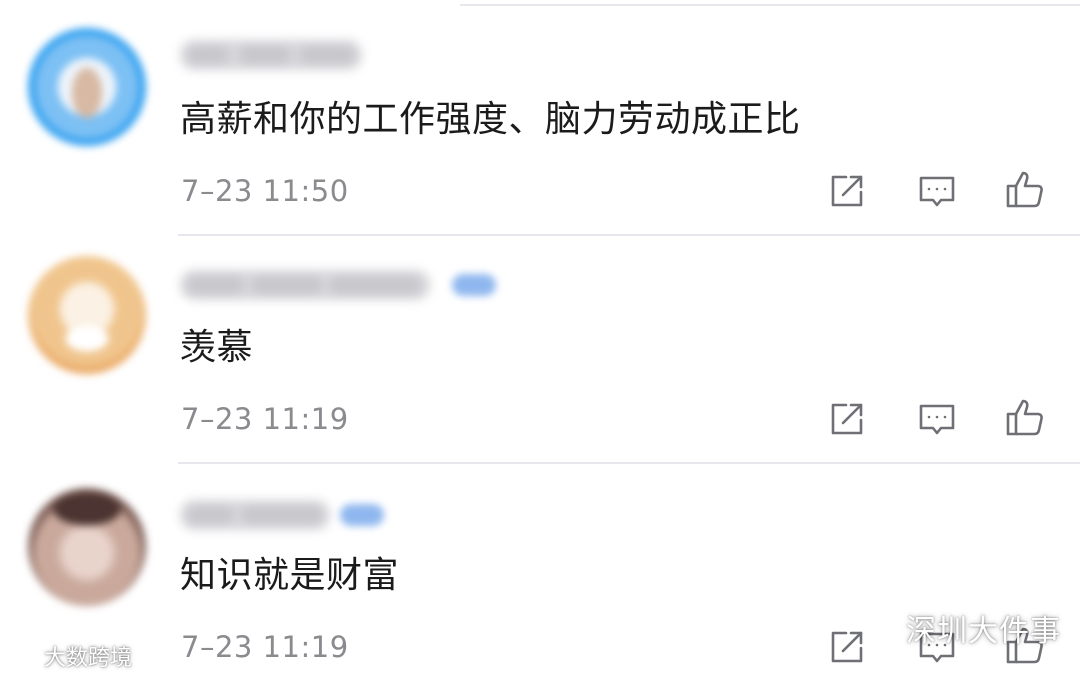 This screenshot has height=675, width=1080. I want to click on watermark-wechat: 深圳大件事, so click(960, 628).